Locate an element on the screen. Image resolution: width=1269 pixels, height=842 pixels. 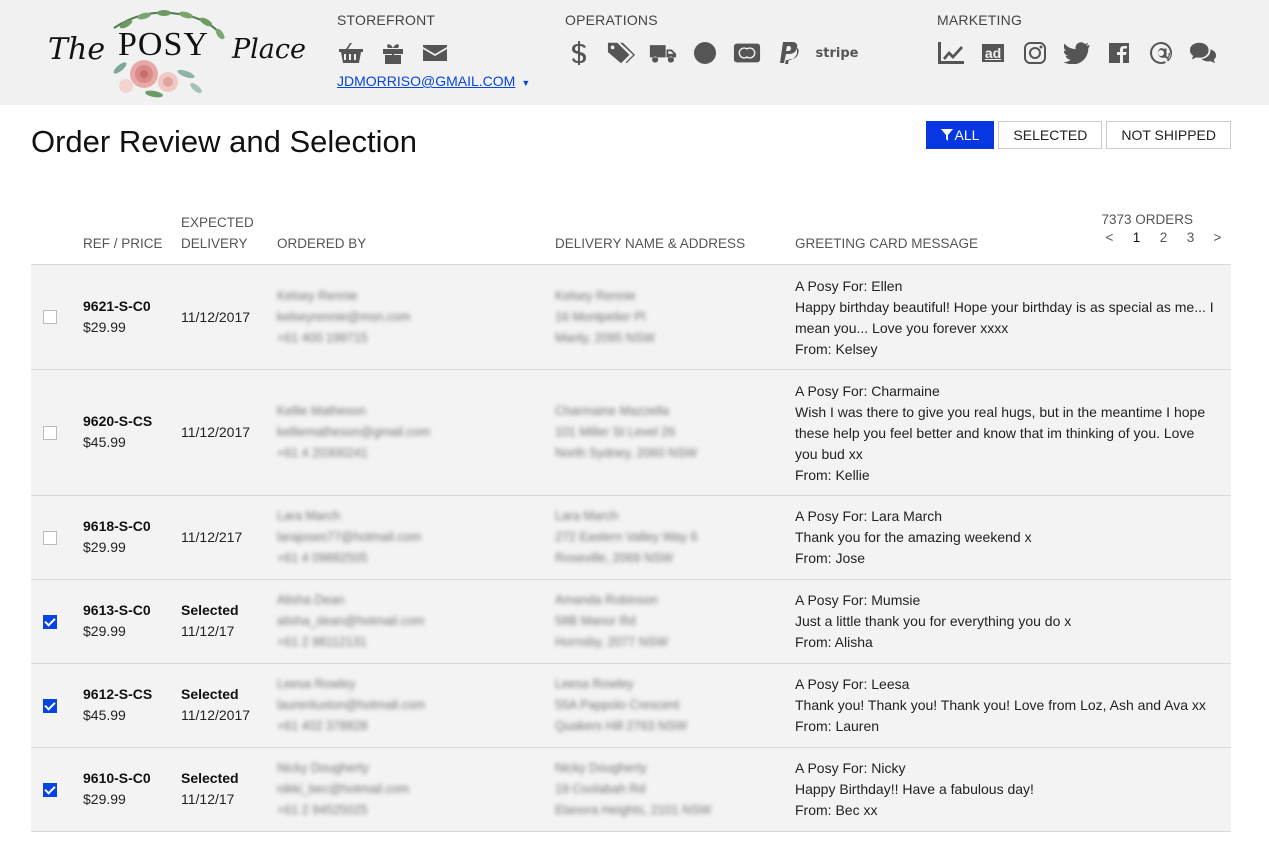
filter-not-shipped-button: NOT SHIPPED is located at coordinates (1168, 135).